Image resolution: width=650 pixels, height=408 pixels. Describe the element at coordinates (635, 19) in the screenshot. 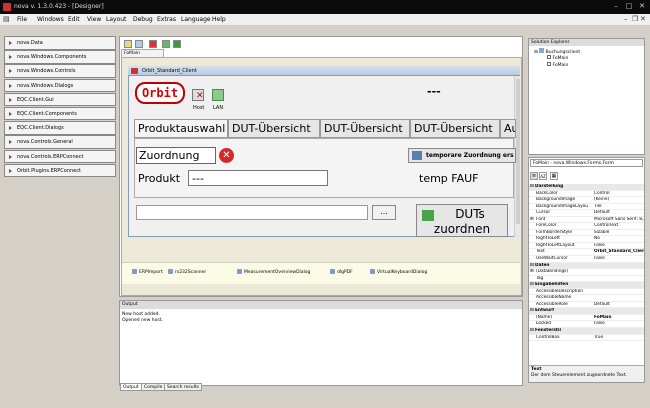

I see `mdi-restore-icon: ❐` at that location.